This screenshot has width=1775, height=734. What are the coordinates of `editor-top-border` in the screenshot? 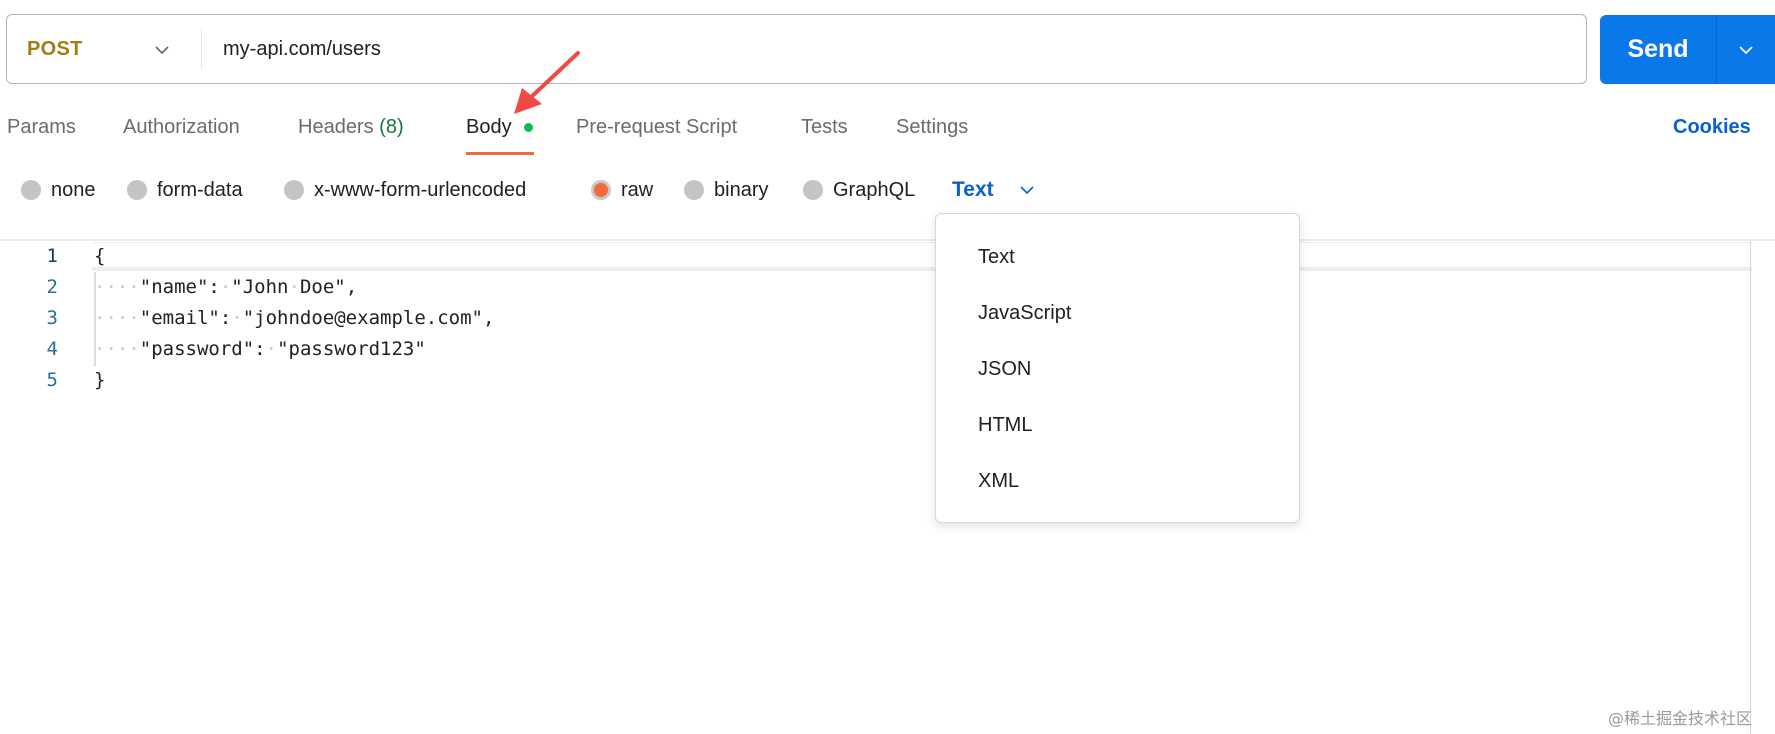 It's located at (887, 240).